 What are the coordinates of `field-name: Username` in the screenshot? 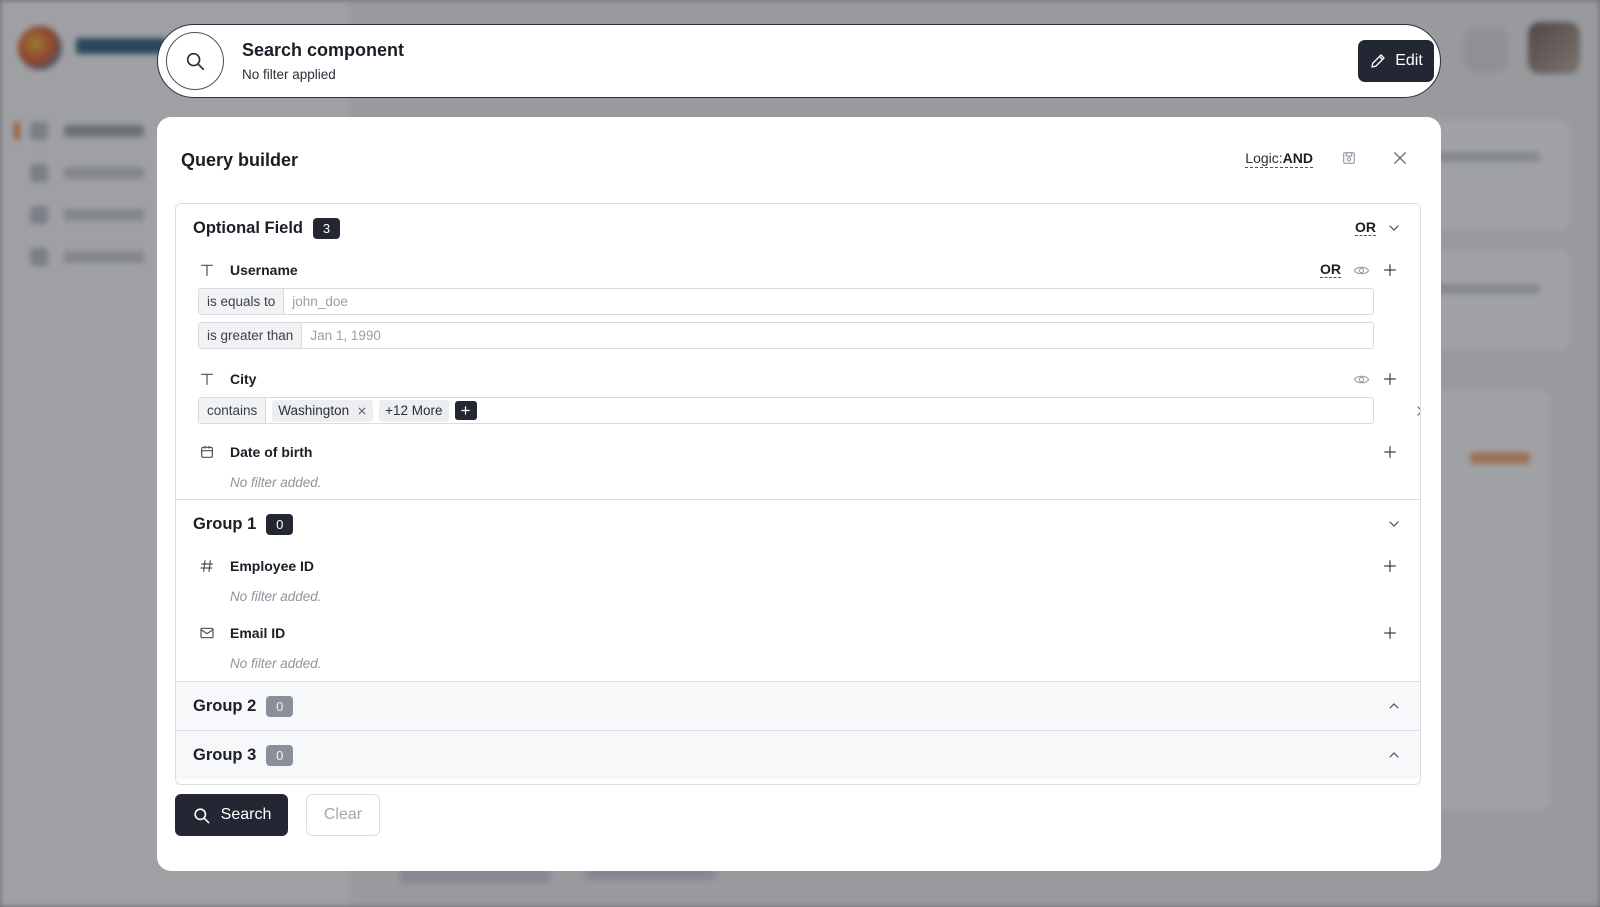 It's located at (264, 270).